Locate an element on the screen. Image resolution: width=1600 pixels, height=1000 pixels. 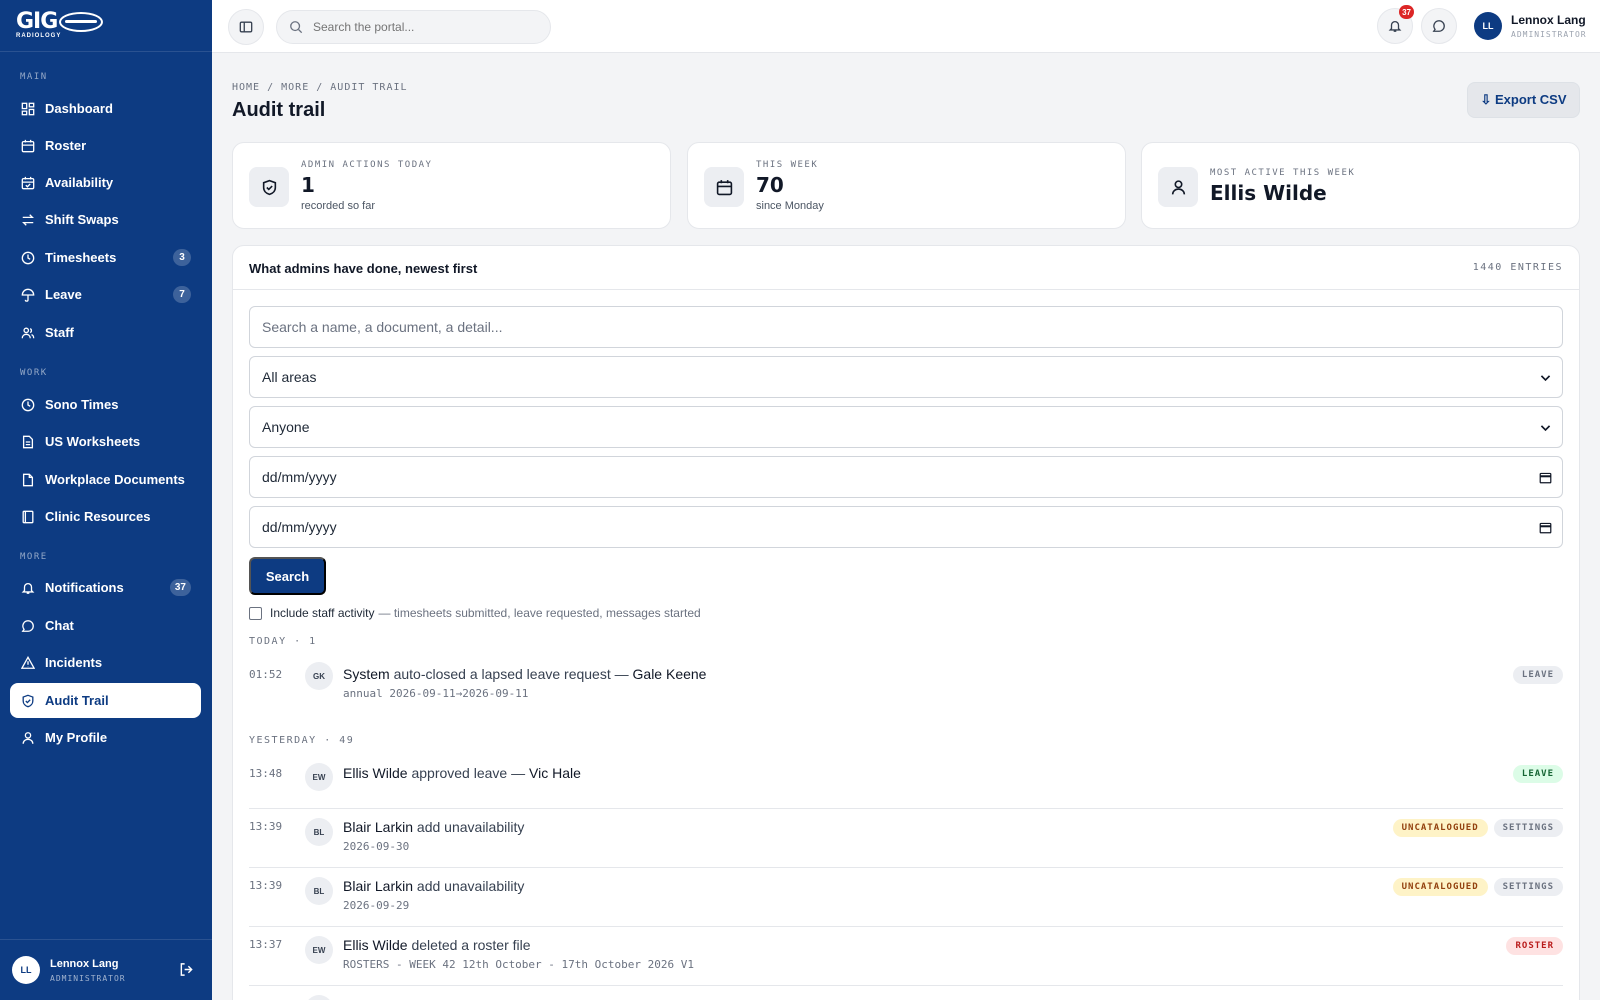
brand-logo: GIG RADIOLOGY is located at coordinates (106, 26).